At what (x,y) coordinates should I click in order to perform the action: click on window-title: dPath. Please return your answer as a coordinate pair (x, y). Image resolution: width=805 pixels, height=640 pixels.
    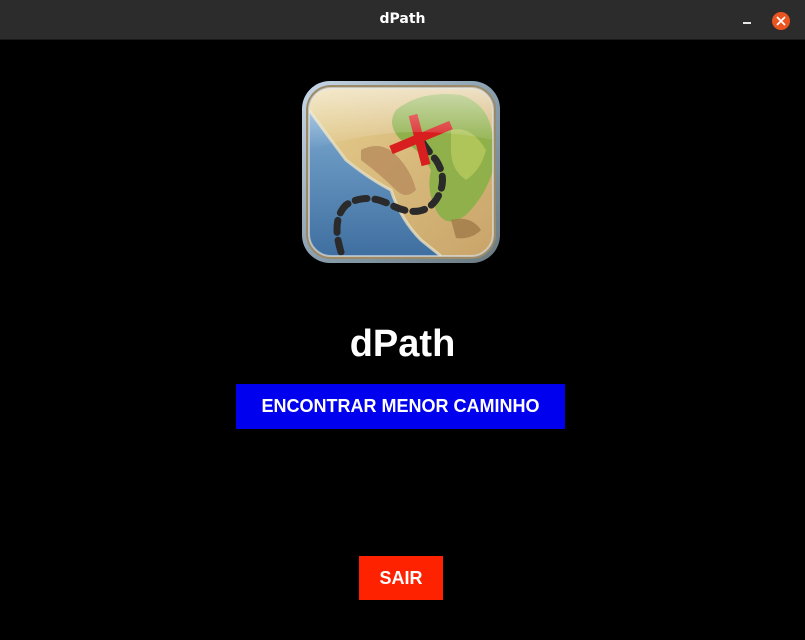
    Looking at the image, I should click on (402, 19).